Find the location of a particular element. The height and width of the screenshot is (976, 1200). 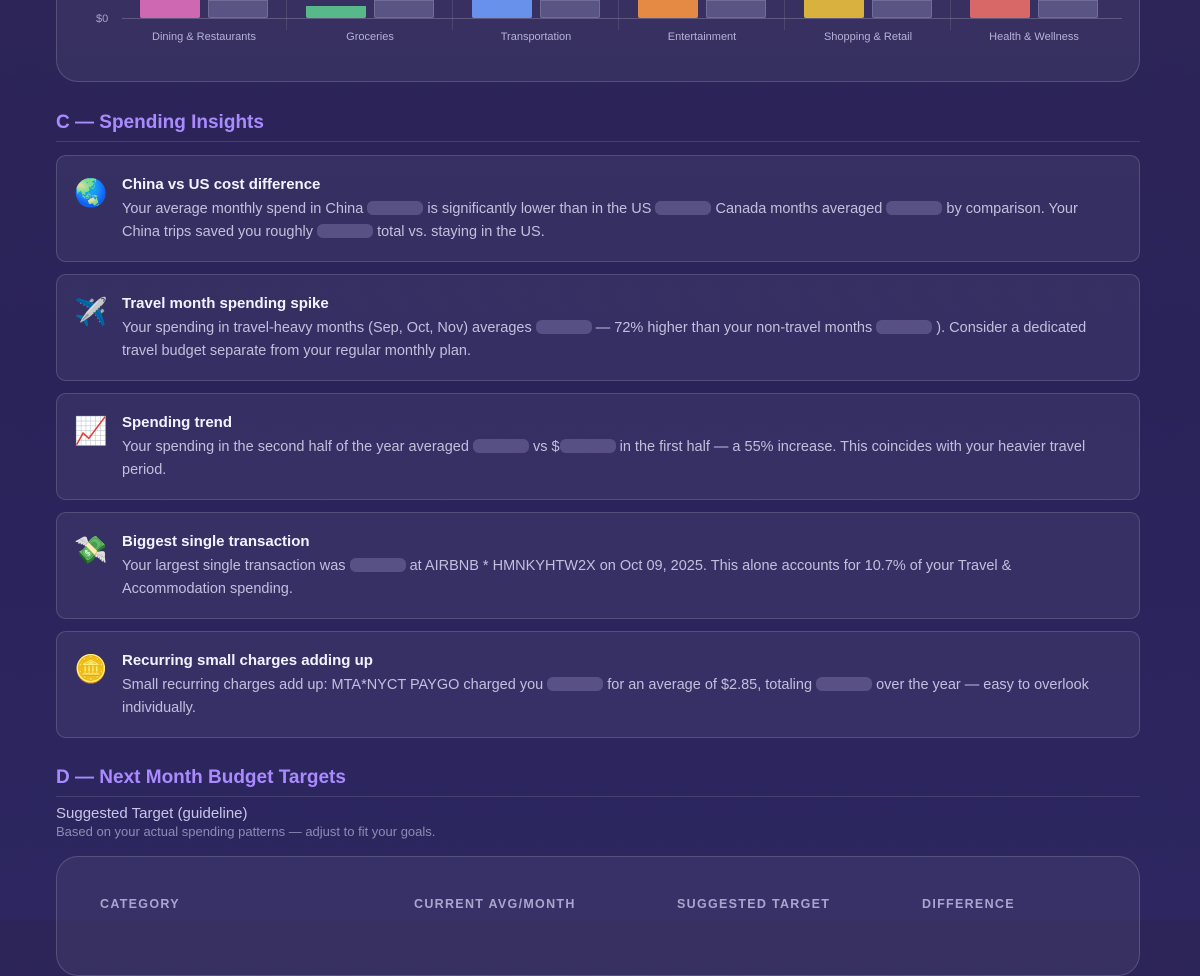

column-header-current-avg: CURRENT AVG/MONTH is located at coordinates (495, 904).